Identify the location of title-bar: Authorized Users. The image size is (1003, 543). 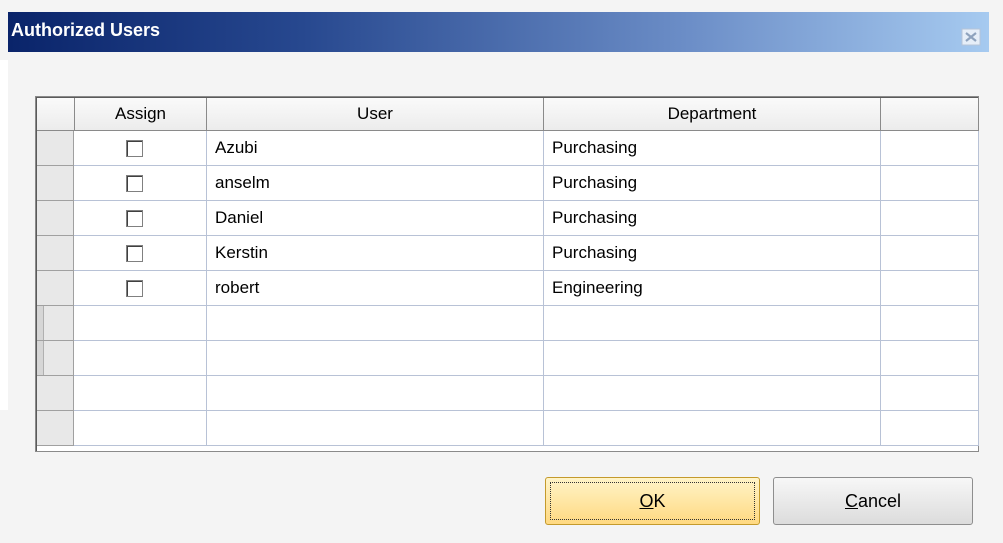
(498, 32).